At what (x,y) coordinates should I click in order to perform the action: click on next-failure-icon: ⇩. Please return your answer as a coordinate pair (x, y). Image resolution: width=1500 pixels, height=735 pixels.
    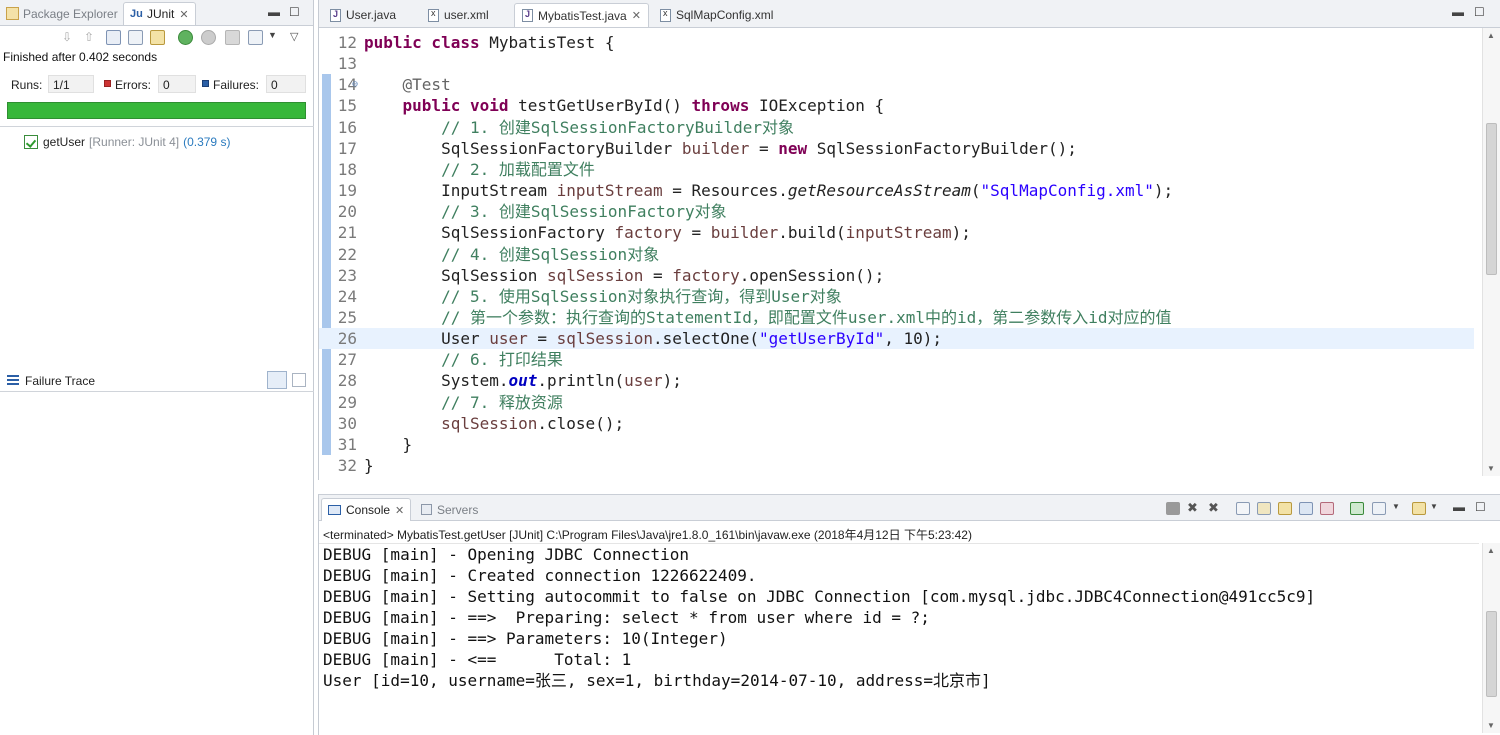
    Looking at the image, I should click on (69, 37).